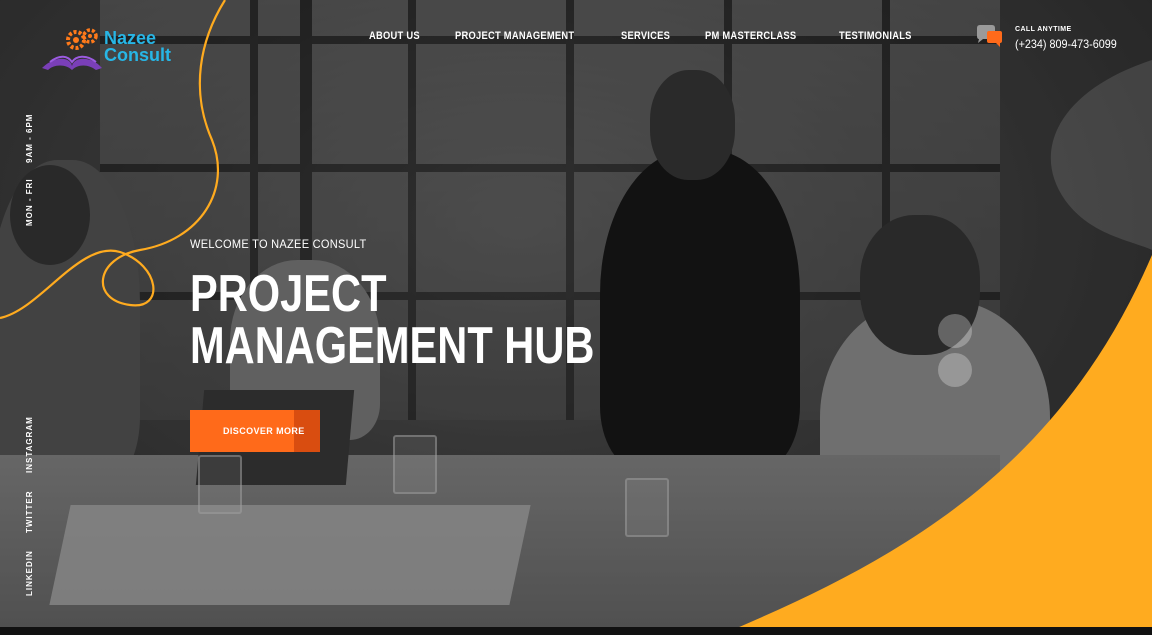 The width and height of the screenshot is (1152, 635). Describe the element at coordinates (576, 631) in the screenshot. I see `bottom-strip` at that location.